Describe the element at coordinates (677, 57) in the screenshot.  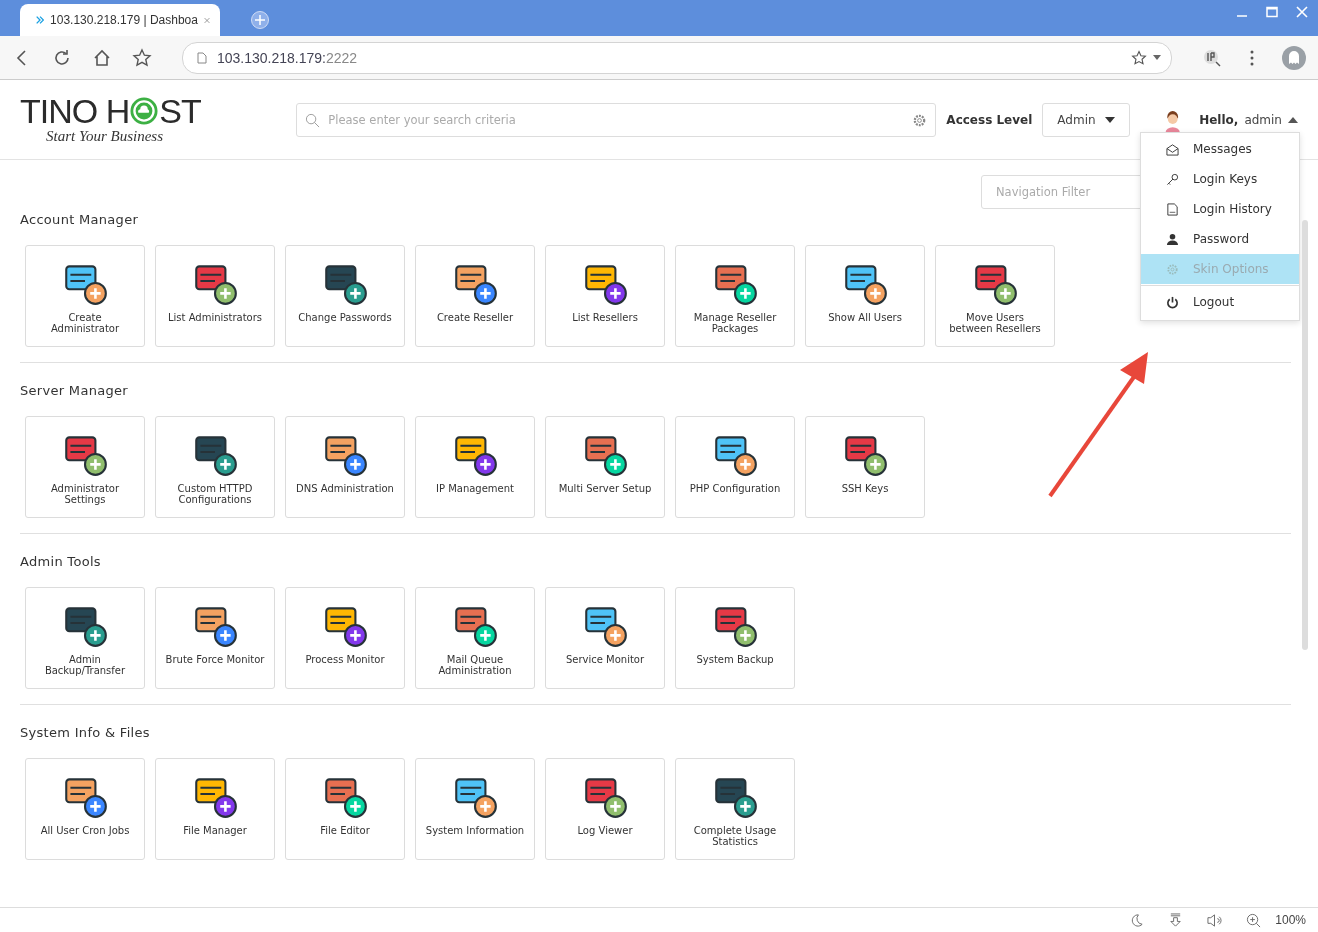
I see `address-bar: 103.130.218.179:2222` at that location.